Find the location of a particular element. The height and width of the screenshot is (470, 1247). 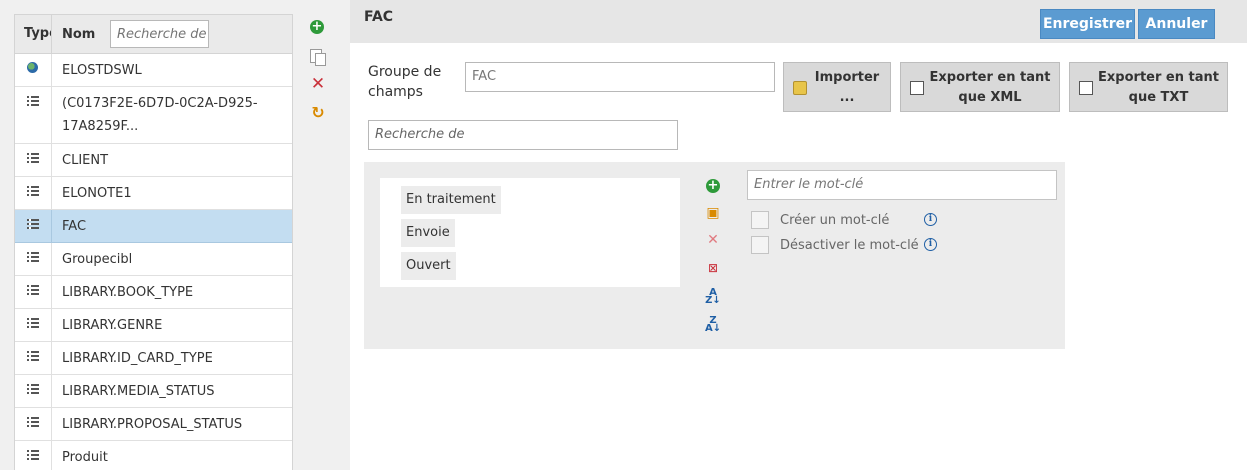

column-header-type: Type is located at coordinates (33, 34).